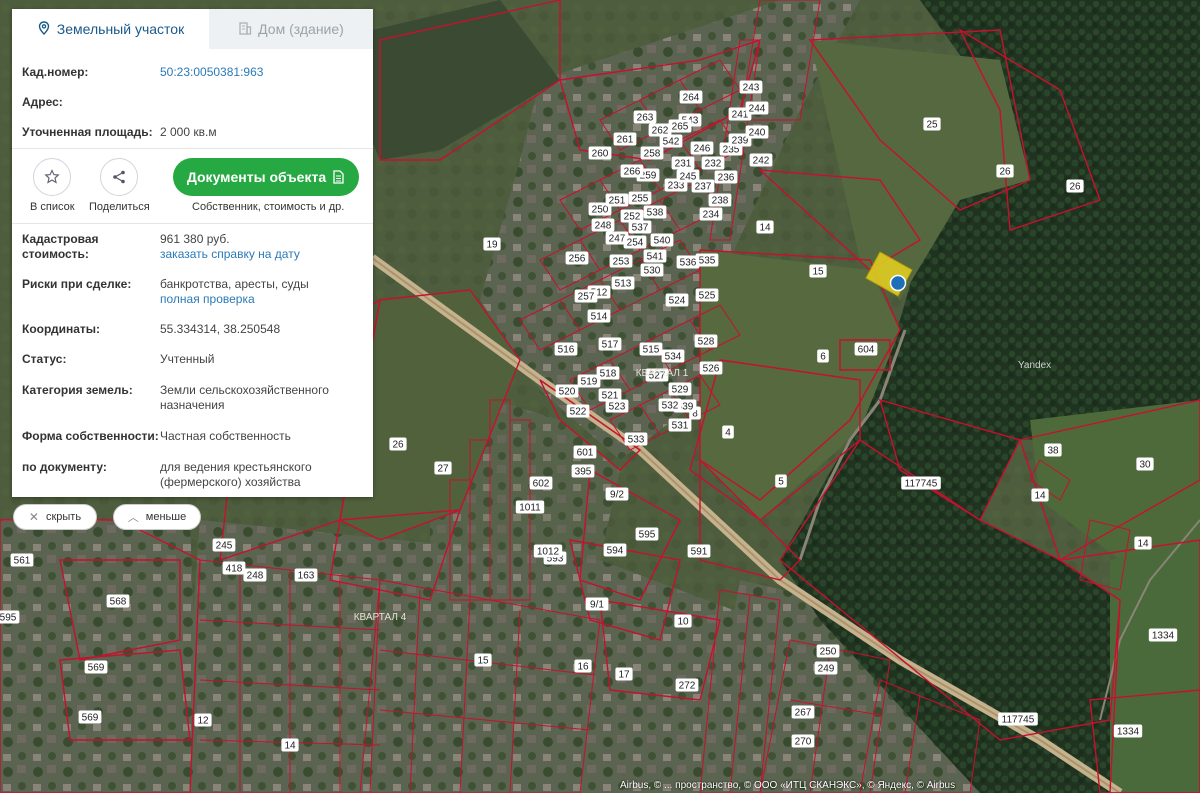 The image size is (1200, 793). Describe the element at coordinates (651, 350) in the screenshot. I see `parcel-number-label: 515` at that location.